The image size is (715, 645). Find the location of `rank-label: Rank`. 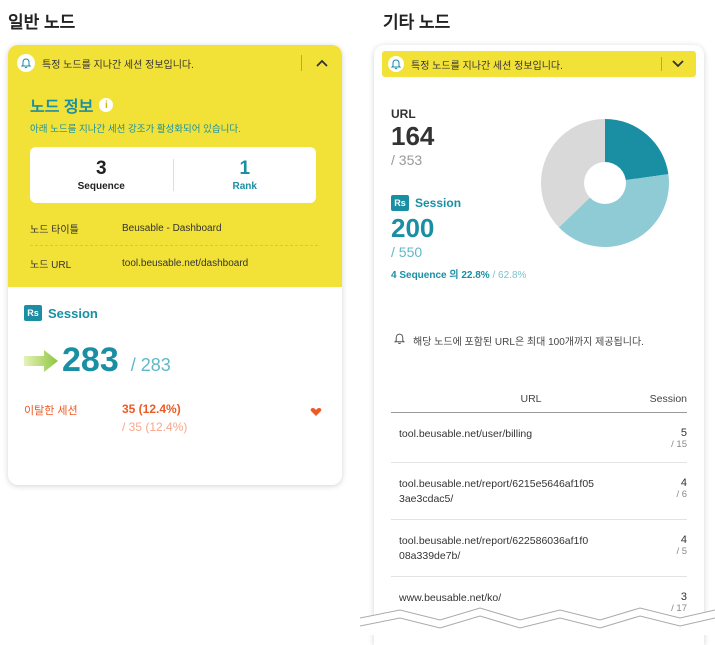

rank-label: Rank is located at coordinates (244, 186).